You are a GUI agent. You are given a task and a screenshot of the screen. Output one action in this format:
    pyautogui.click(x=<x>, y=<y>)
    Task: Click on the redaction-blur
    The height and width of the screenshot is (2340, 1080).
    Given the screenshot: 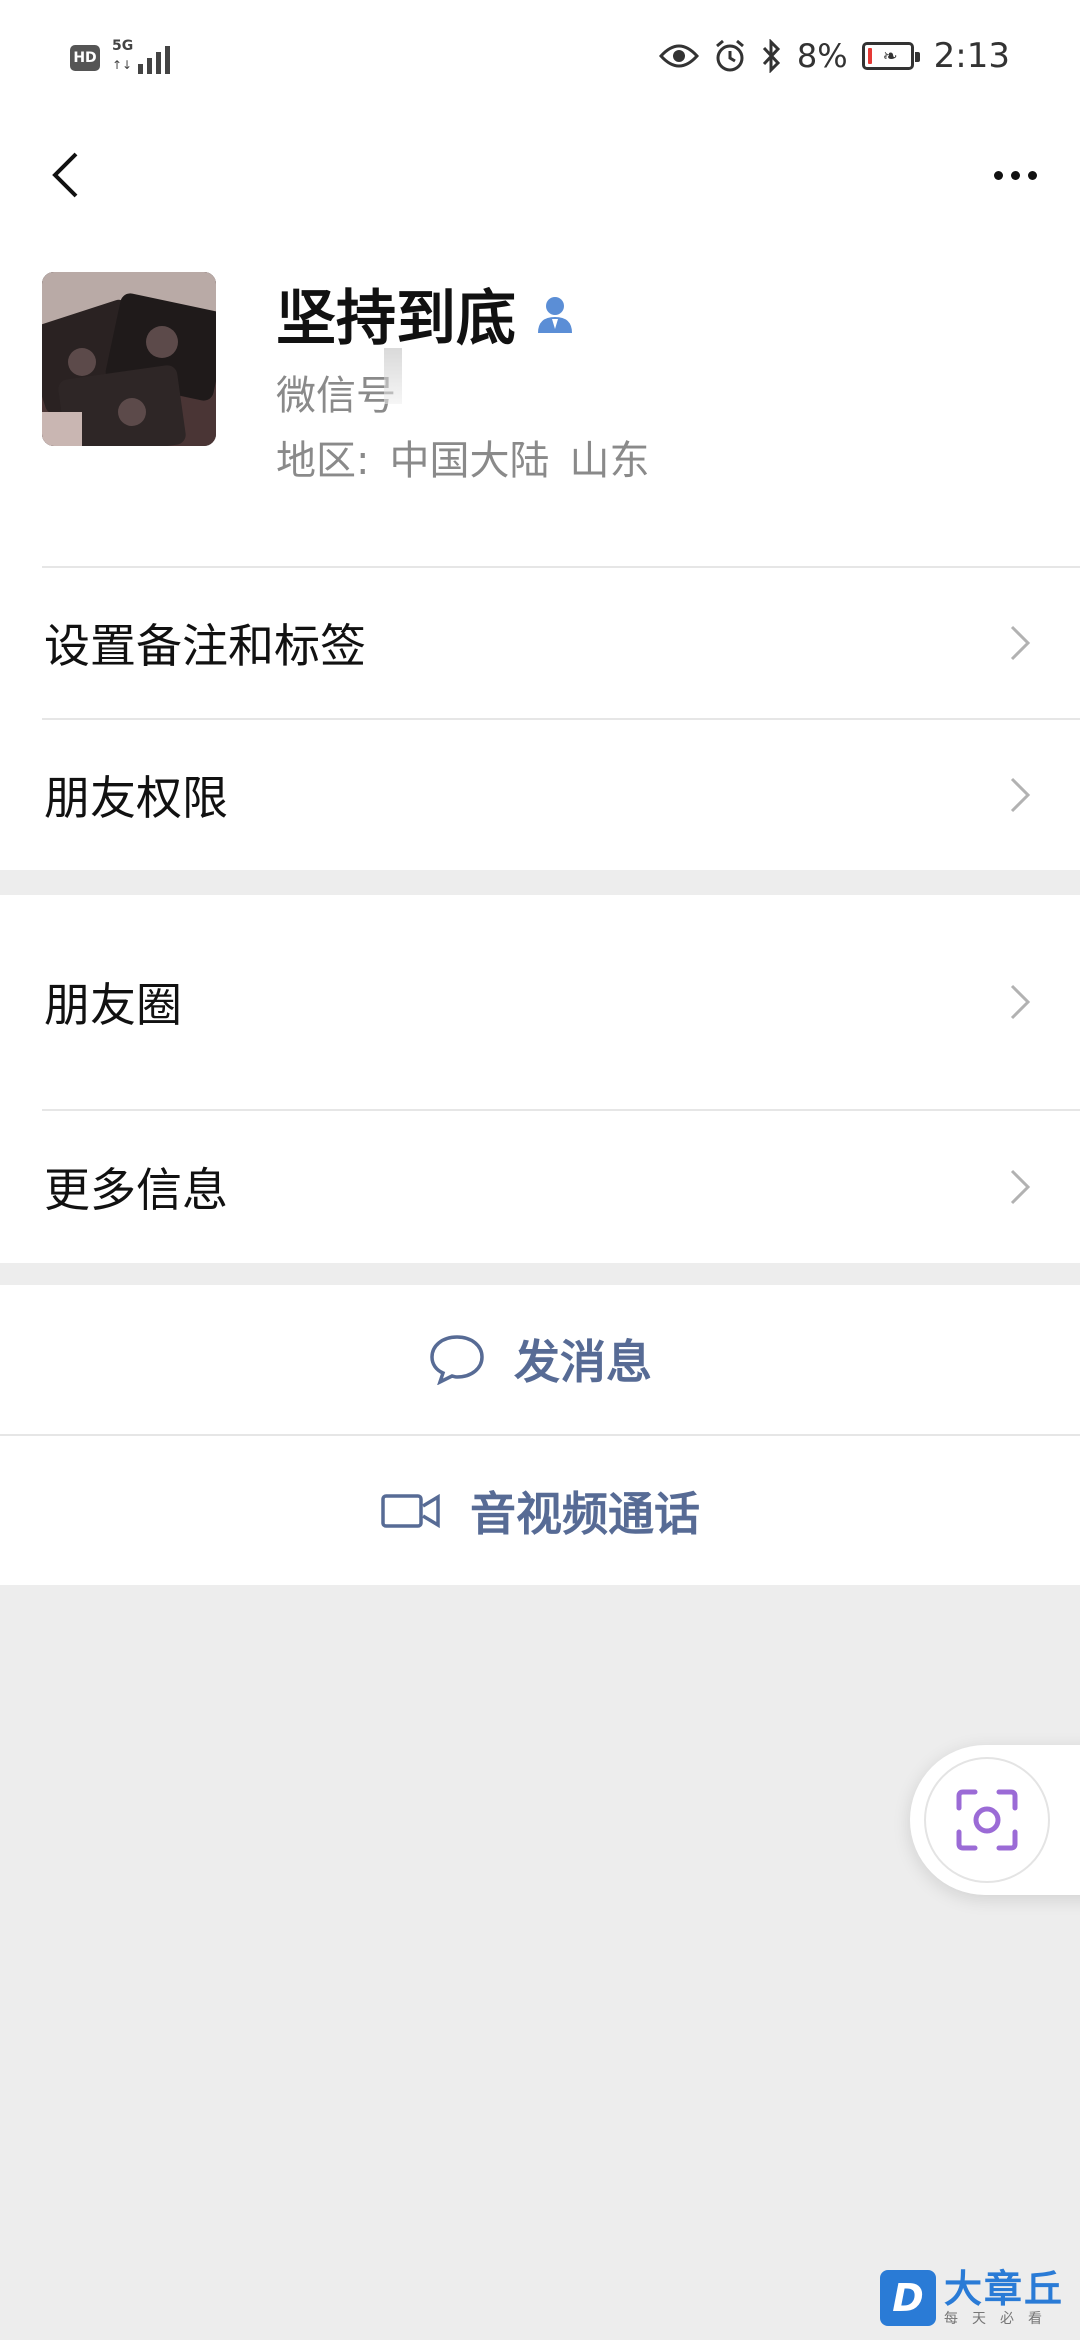 What is the action you would take?
    pyautogui.click(x=393, y=376)
    